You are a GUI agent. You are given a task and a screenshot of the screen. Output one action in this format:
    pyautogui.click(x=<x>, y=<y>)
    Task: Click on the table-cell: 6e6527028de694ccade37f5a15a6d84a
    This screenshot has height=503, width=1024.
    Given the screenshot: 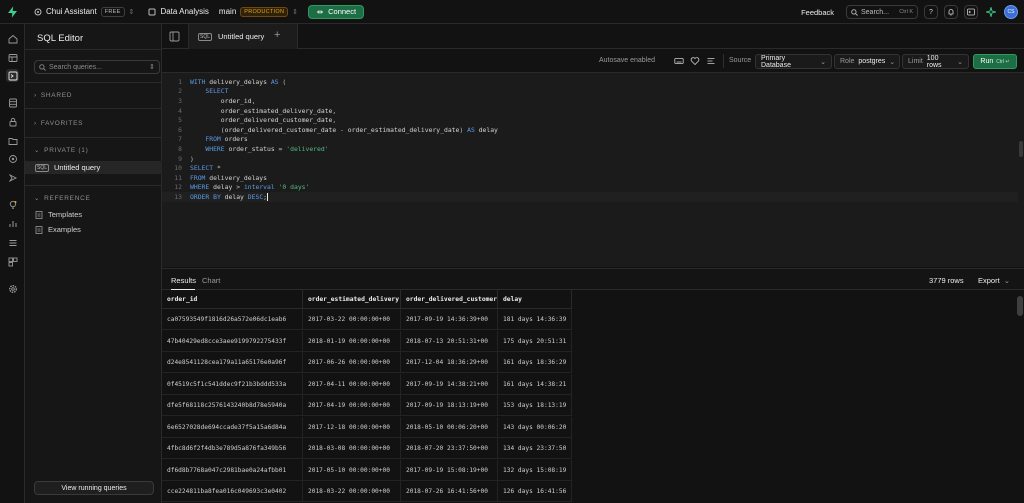 What is the action you would take?
    pyautogui.click(x=232, y=427)
    